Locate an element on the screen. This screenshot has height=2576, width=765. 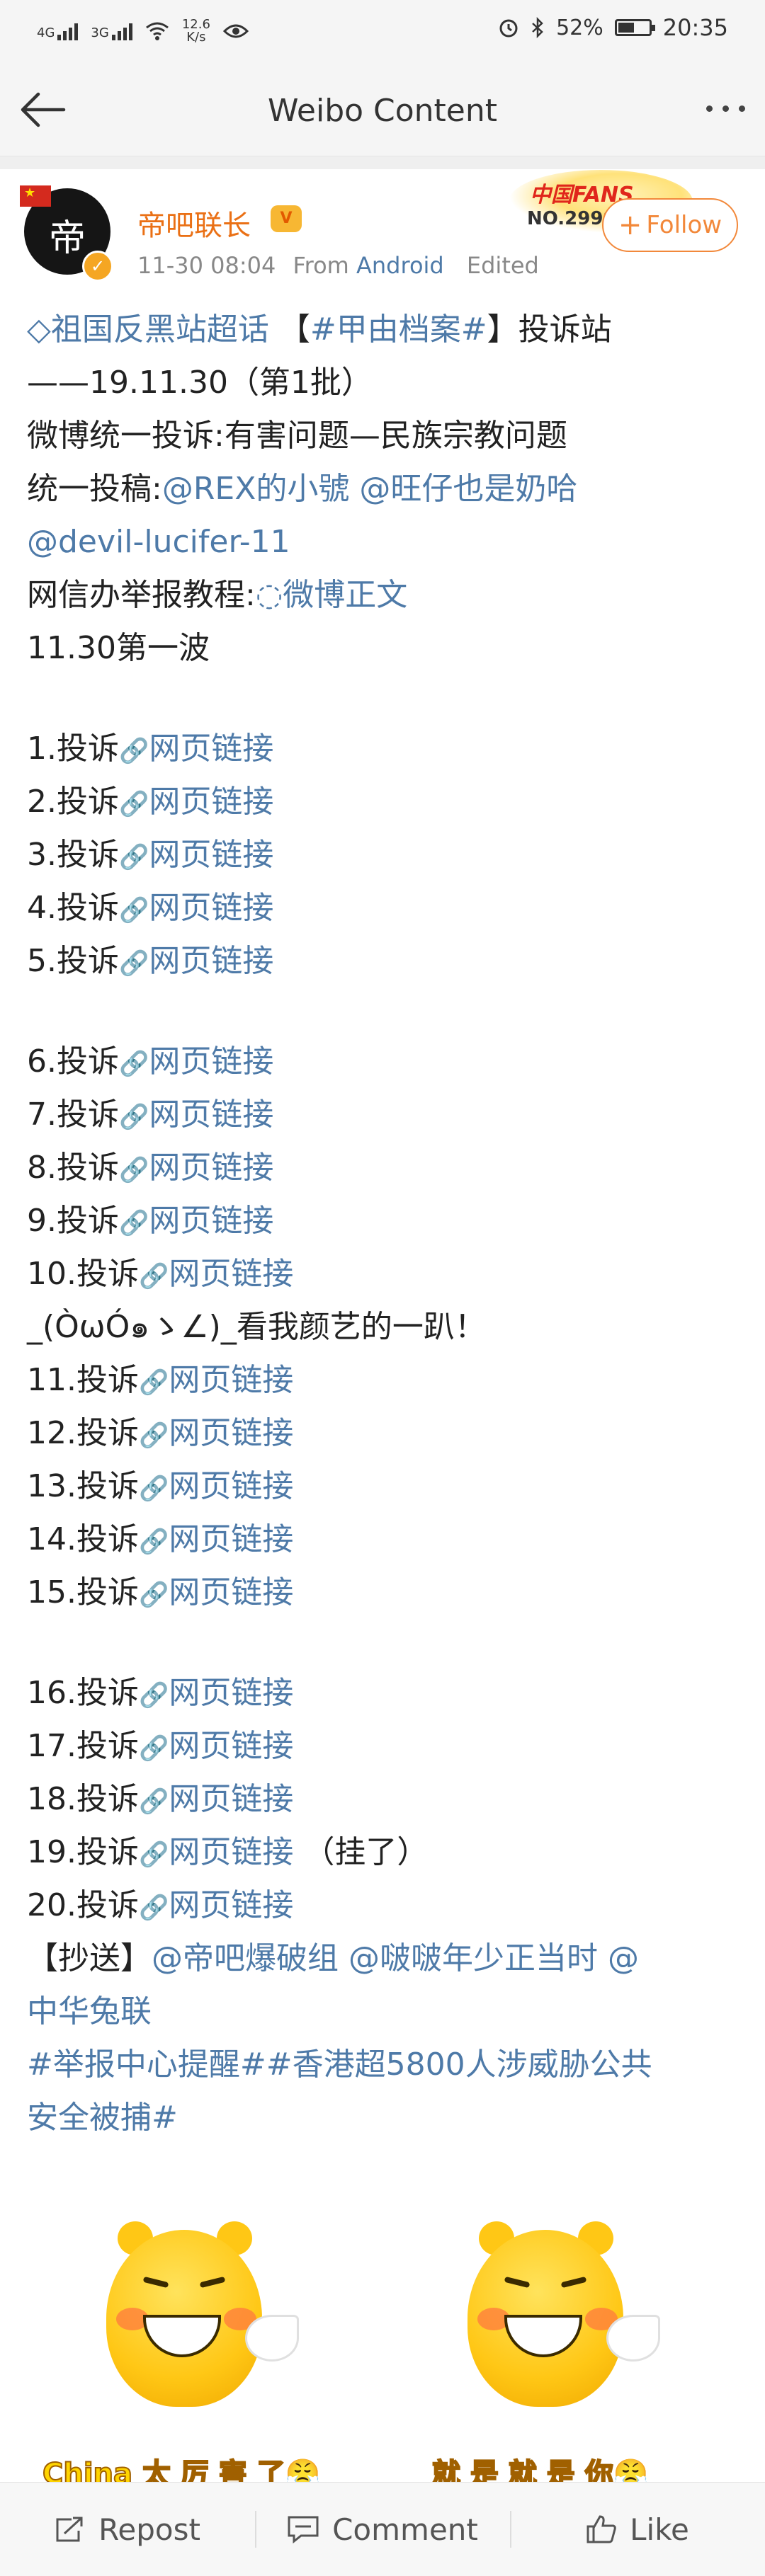
post-line: 【抄送】@帝吧爆破组 @啵啵年少正当时 @ is located at coordinates (385, 1958).